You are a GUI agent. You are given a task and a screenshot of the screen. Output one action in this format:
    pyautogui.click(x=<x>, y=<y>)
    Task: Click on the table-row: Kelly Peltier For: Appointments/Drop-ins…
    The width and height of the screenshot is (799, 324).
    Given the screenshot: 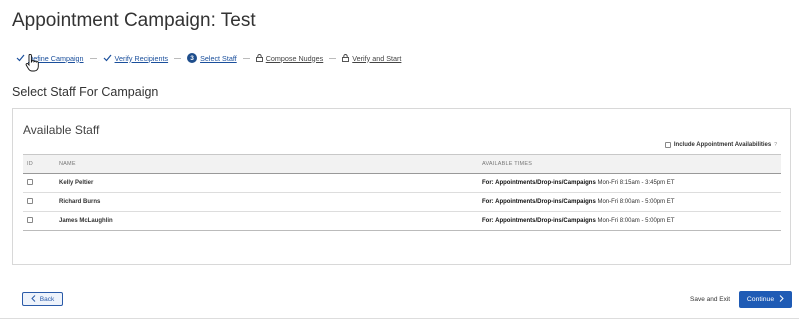 What is the action you would take?
    pyautogui.click(x=402, y=183)
    